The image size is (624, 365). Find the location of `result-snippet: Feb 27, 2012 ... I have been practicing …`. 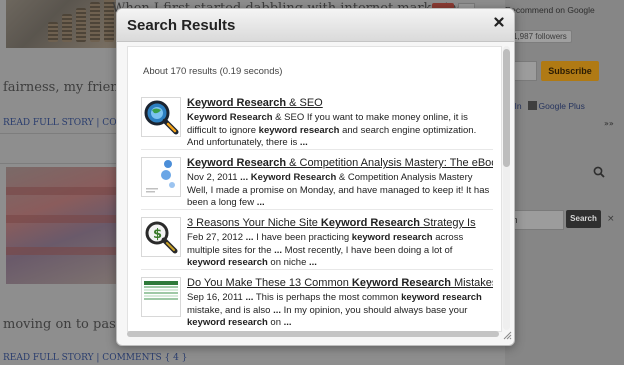

result-snippet: Feb 27, 2012 ... I have been practicing … is located at coordinates (325, 250).